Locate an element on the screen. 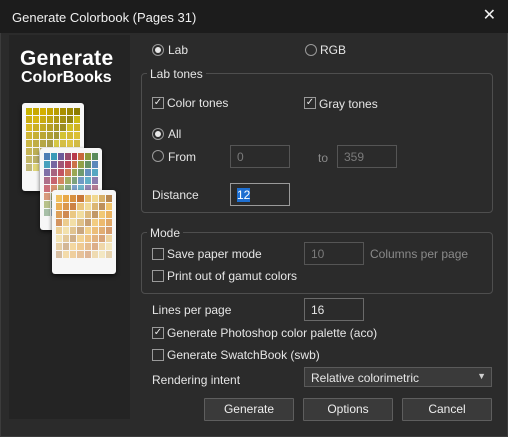  lines-label: Lines per page is located at coordinates (192, 310).